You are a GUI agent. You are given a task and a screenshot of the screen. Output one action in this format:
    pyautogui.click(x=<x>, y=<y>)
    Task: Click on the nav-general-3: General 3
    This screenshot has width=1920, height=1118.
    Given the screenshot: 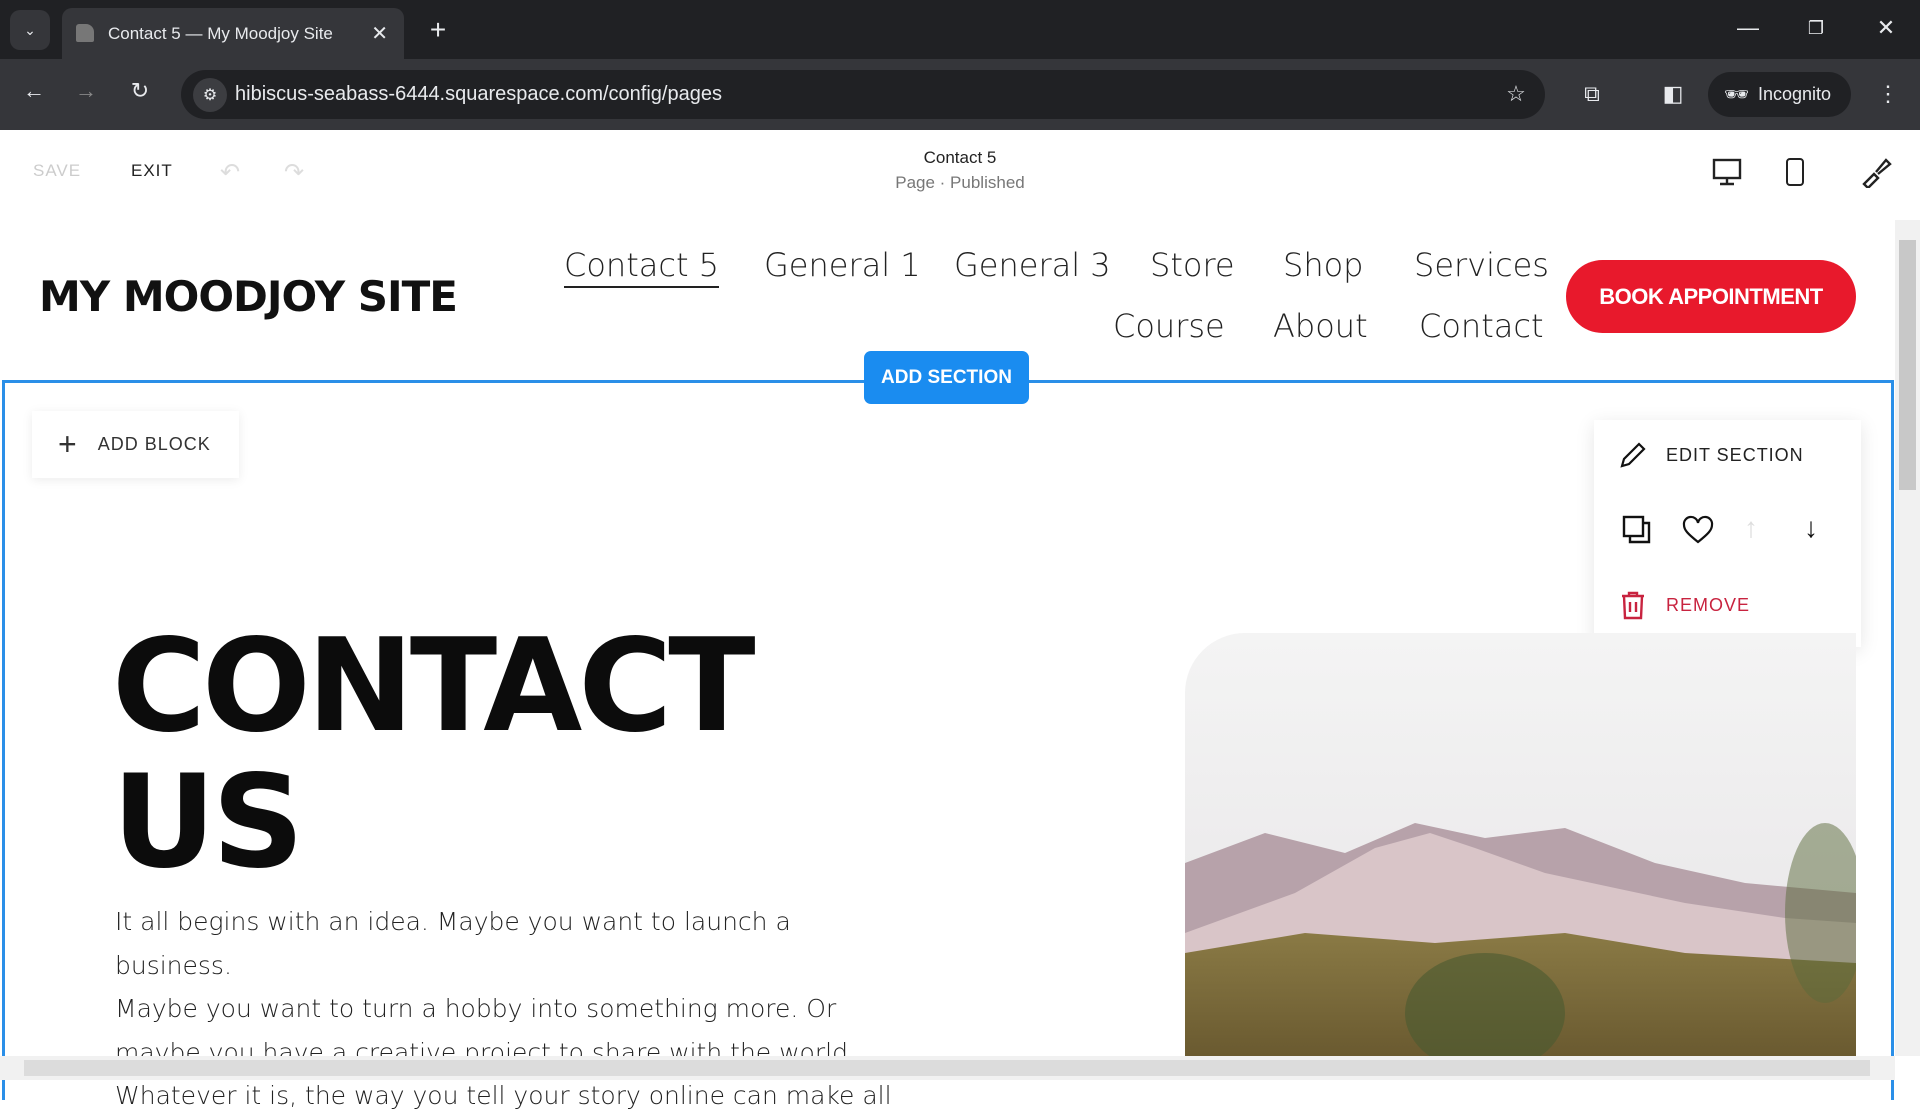 What is the action you would take?
    pyautogui.click(x=1032, y=265)
    